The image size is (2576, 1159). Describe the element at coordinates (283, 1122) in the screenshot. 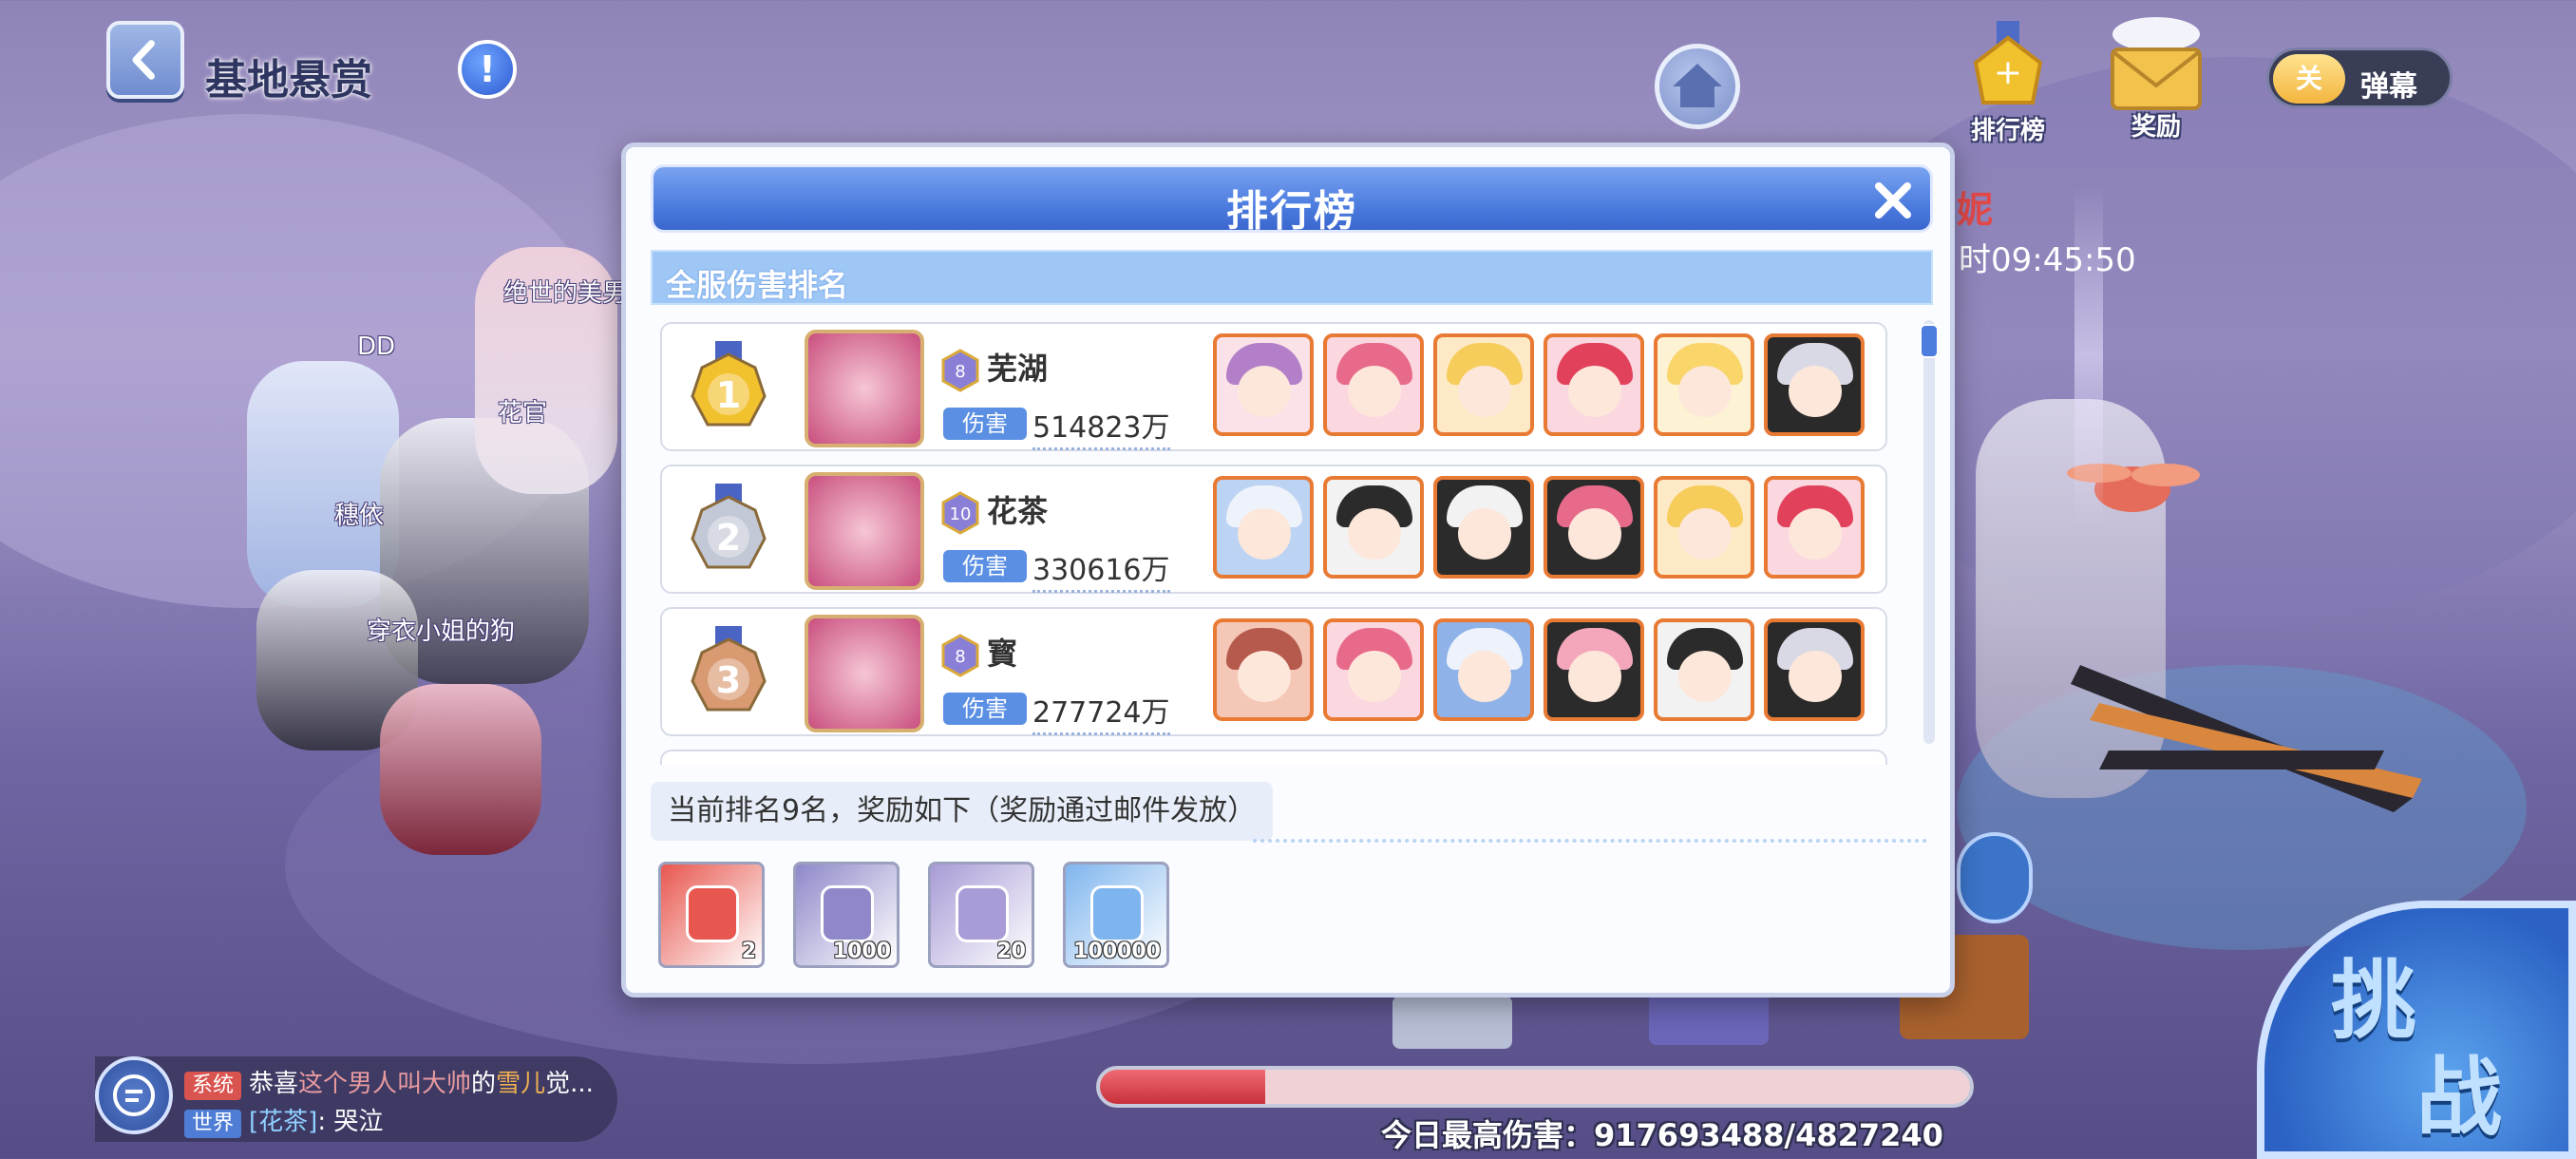

I see `chat-username: [花茶]` at that location.